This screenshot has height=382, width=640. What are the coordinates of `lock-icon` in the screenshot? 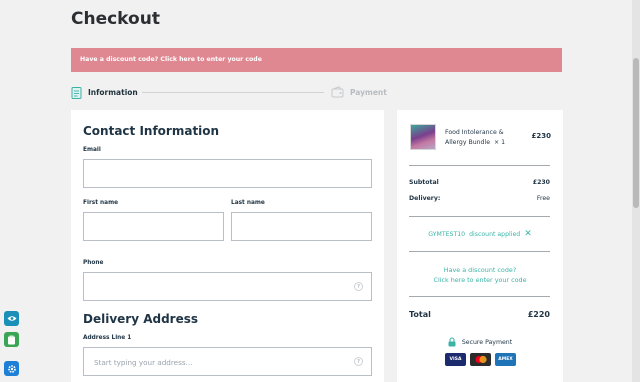 It's located at (452, 342).